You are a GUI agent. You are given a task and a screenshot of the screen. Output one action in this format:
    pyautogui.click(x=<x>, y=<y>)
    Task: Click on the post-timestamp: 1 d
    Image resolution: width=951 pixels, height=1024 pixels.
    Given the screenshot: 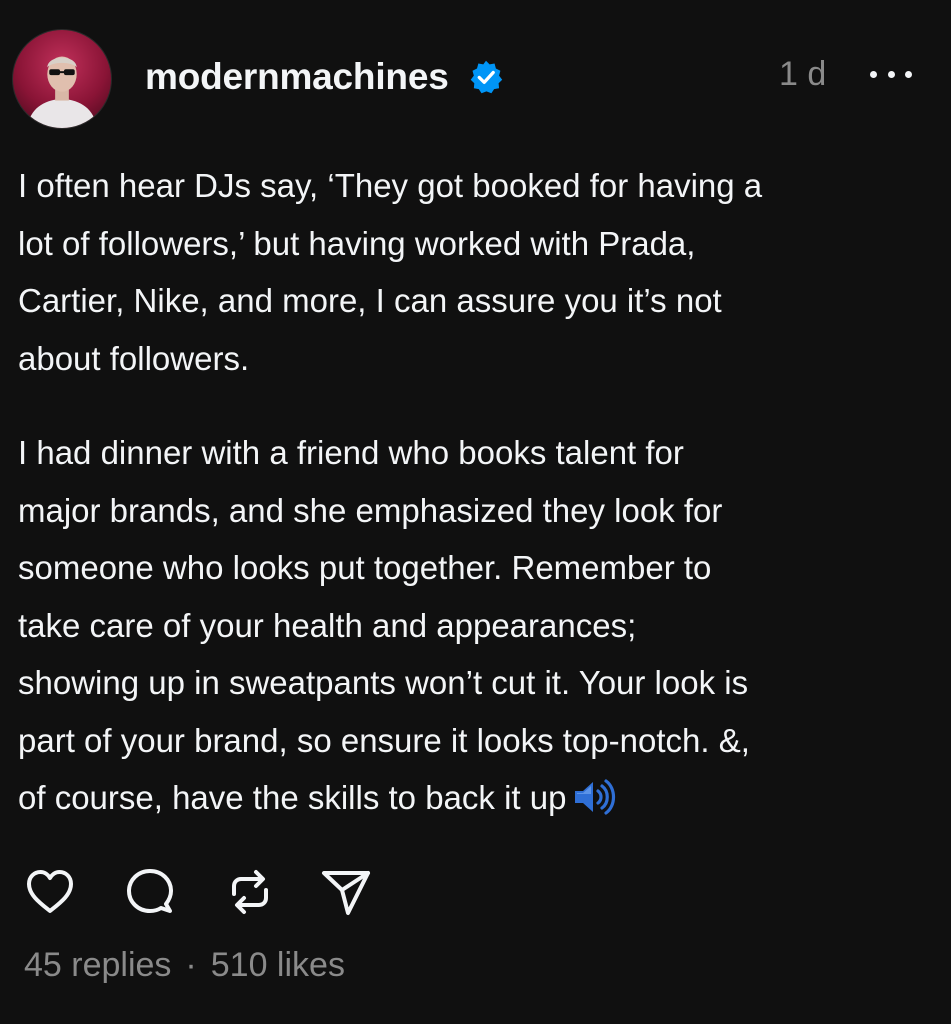 What is the action you would take?
    pyautogui.click(x=803, y=74)
    